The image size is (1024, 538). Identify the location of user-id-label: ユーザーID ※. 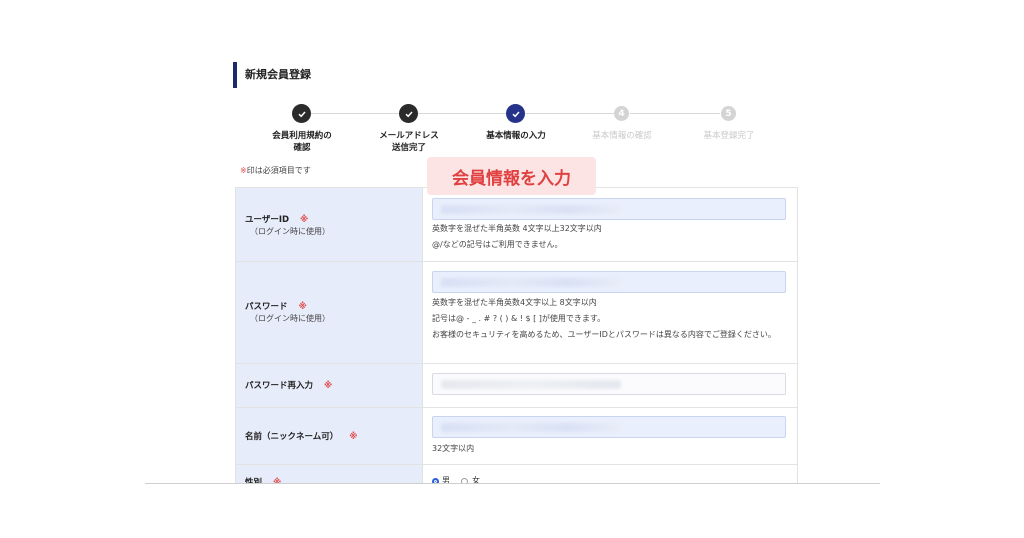
(276, 219).